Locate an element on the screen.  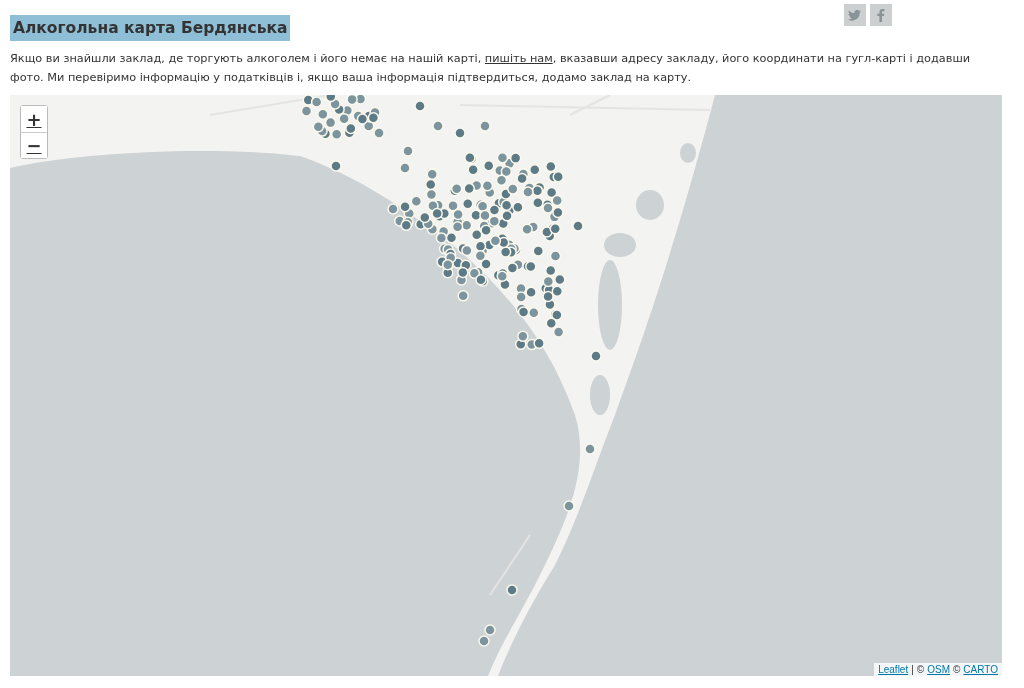
attribution-link: OSM is located at coordinates (938, 669).